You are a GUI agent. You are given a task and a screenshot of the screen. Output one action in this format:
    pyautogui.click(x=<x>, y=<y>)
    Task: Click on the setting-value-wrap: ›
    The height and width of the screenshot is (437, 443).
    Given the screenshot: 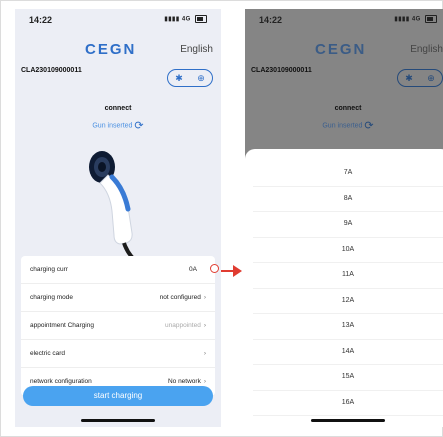 What is the action you would take?
    pyautogui.click(x=203, y=353)
    